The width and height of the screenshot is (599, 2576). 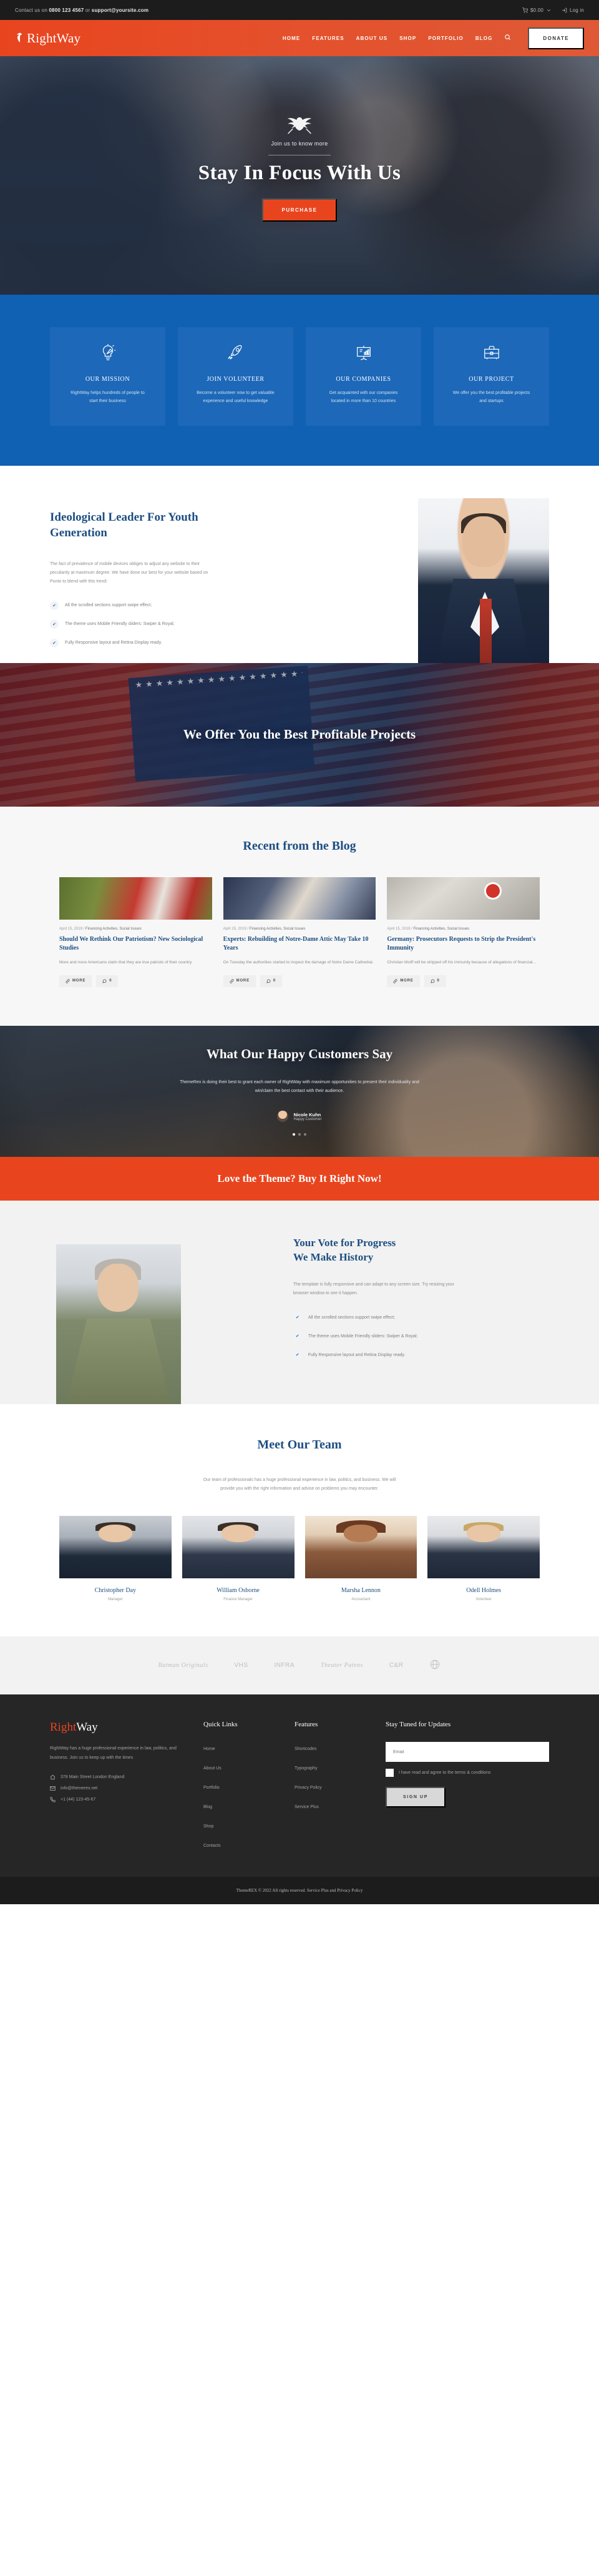 I want to click on contact-phone: 0800 123 4567, so click(x=66, y=10).